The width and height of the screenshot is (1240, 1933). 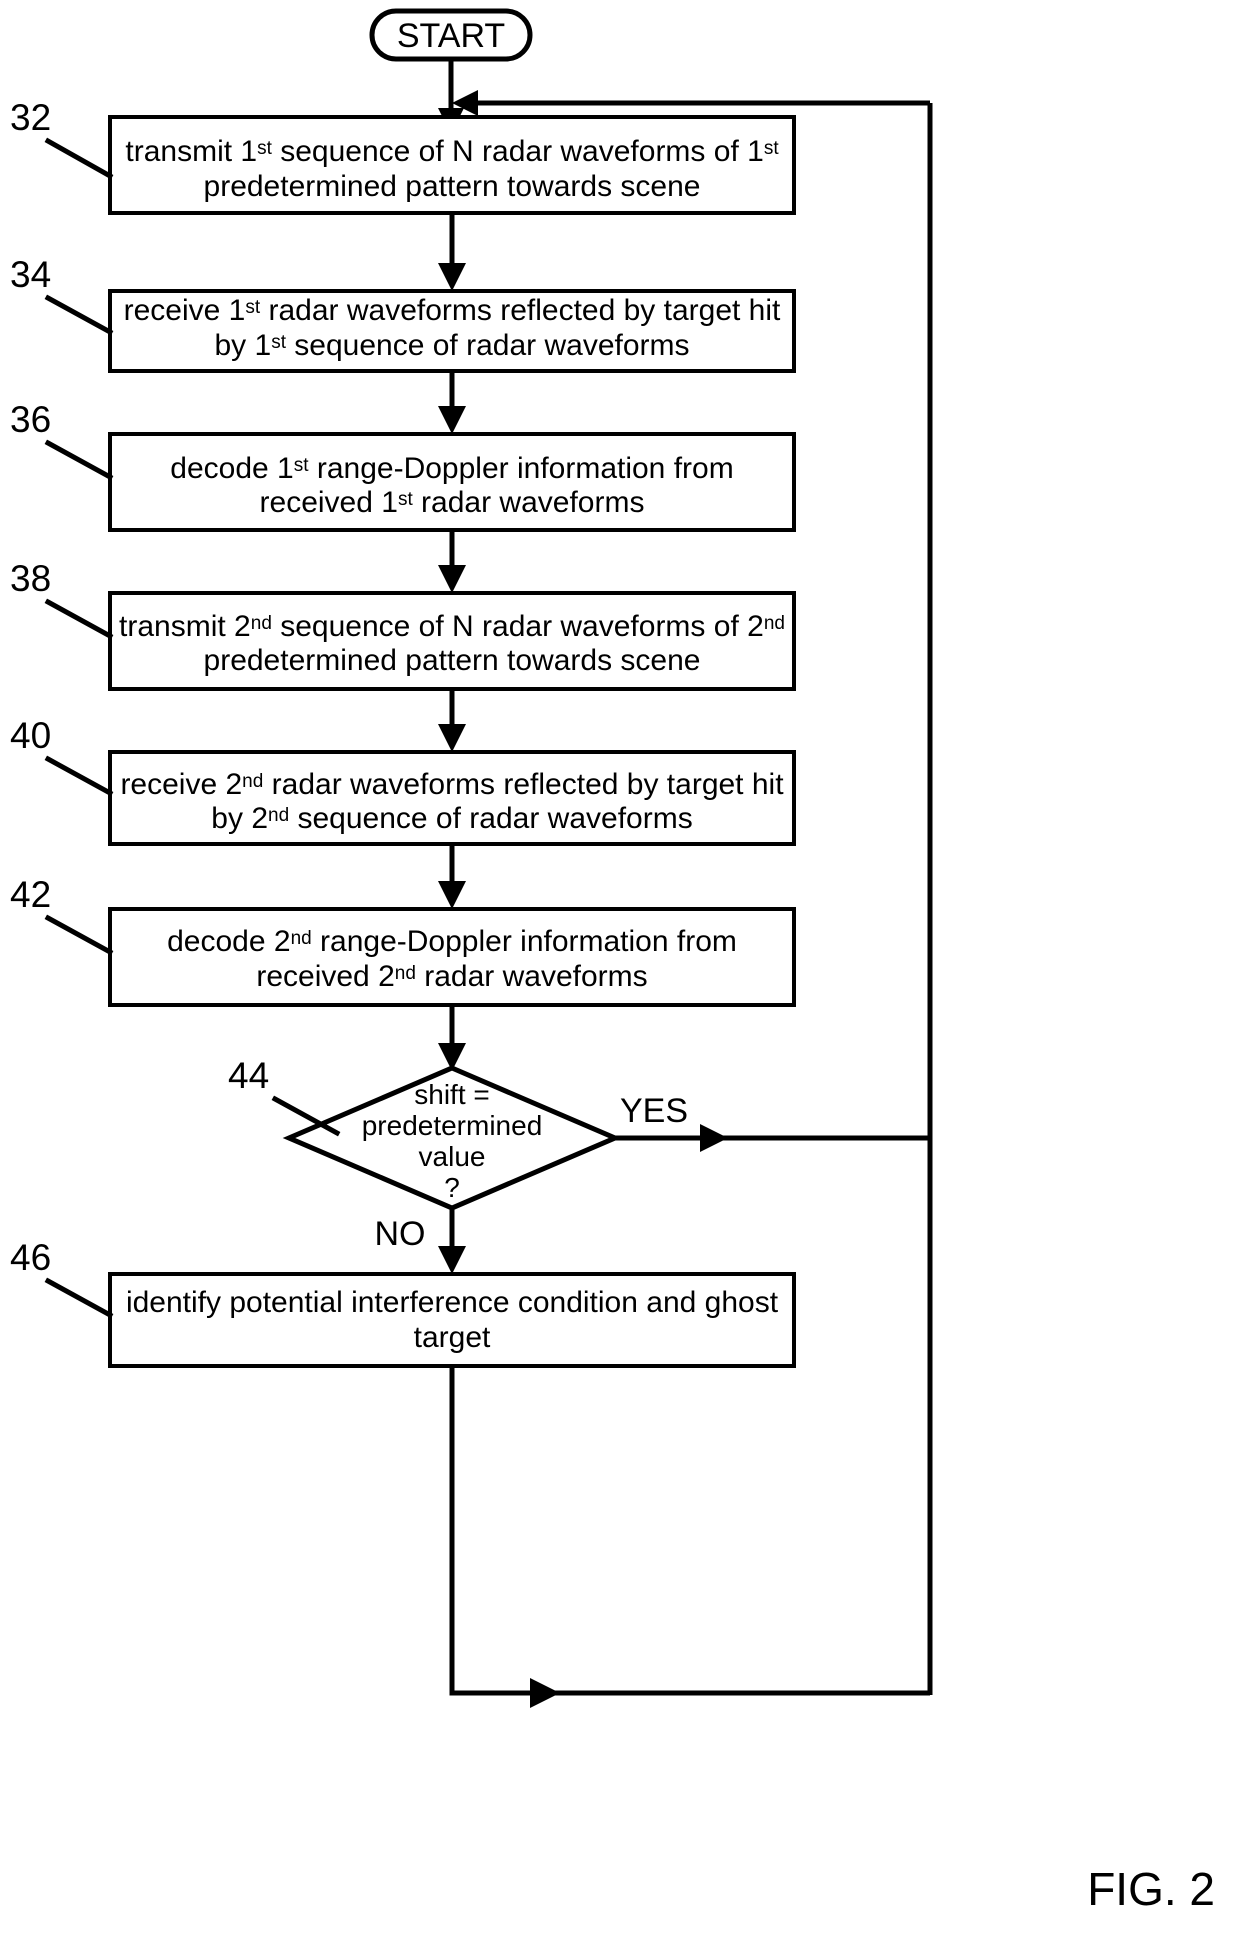 What do you see at coordinates (62, 599) in the screenshot?
I see `ref-callout-38: 38` at bounding box center [62, 599].